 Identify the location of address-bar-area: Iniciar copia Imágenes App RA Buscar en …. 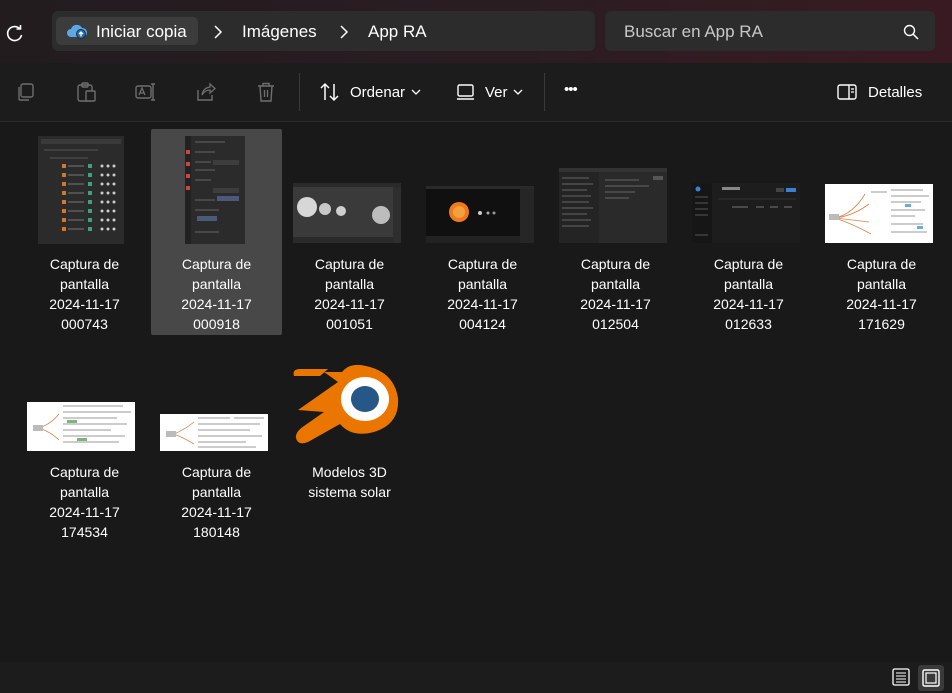
(476, 31).